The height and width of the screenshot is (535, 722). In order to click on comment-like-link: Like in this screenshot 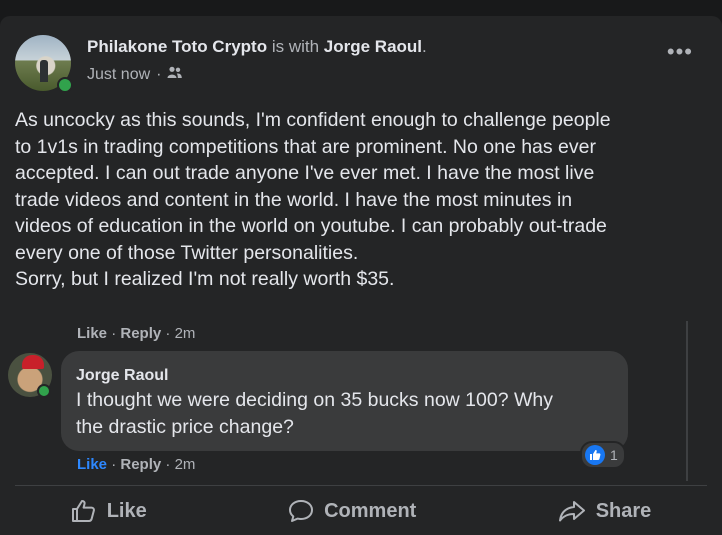, I will do `click(92, 464)`.